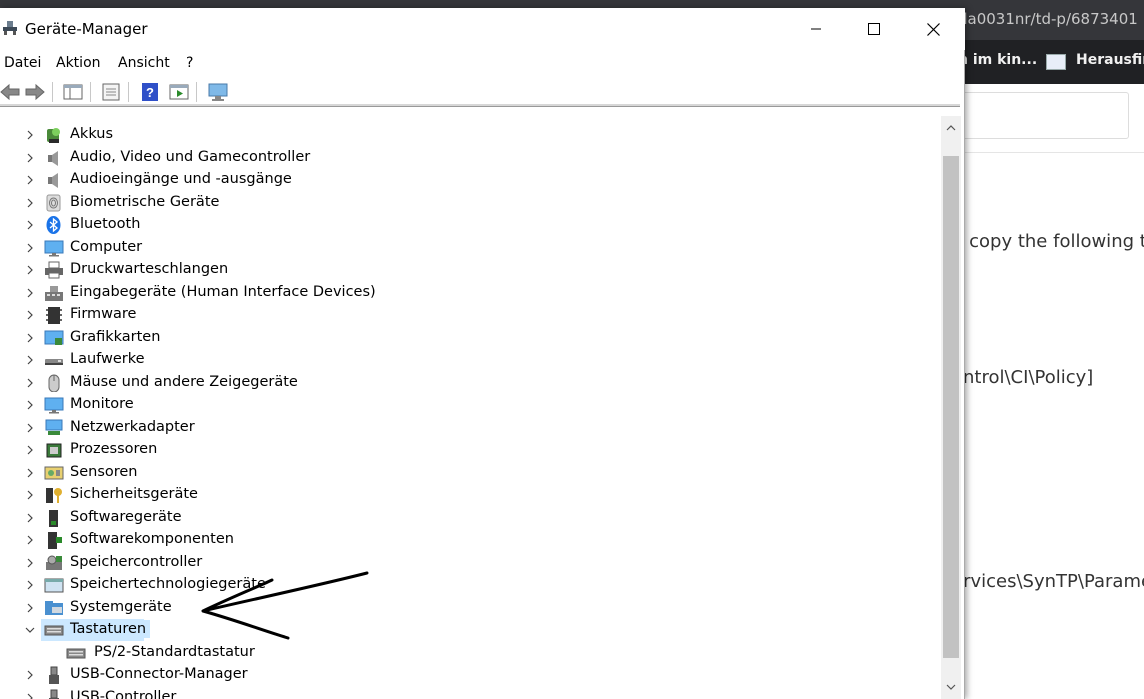  What do you see at coordinates (149, 269) in the screenshot?
I see `tree-item-label: Druckwarteschlangen` at bounding box center [149, 269].